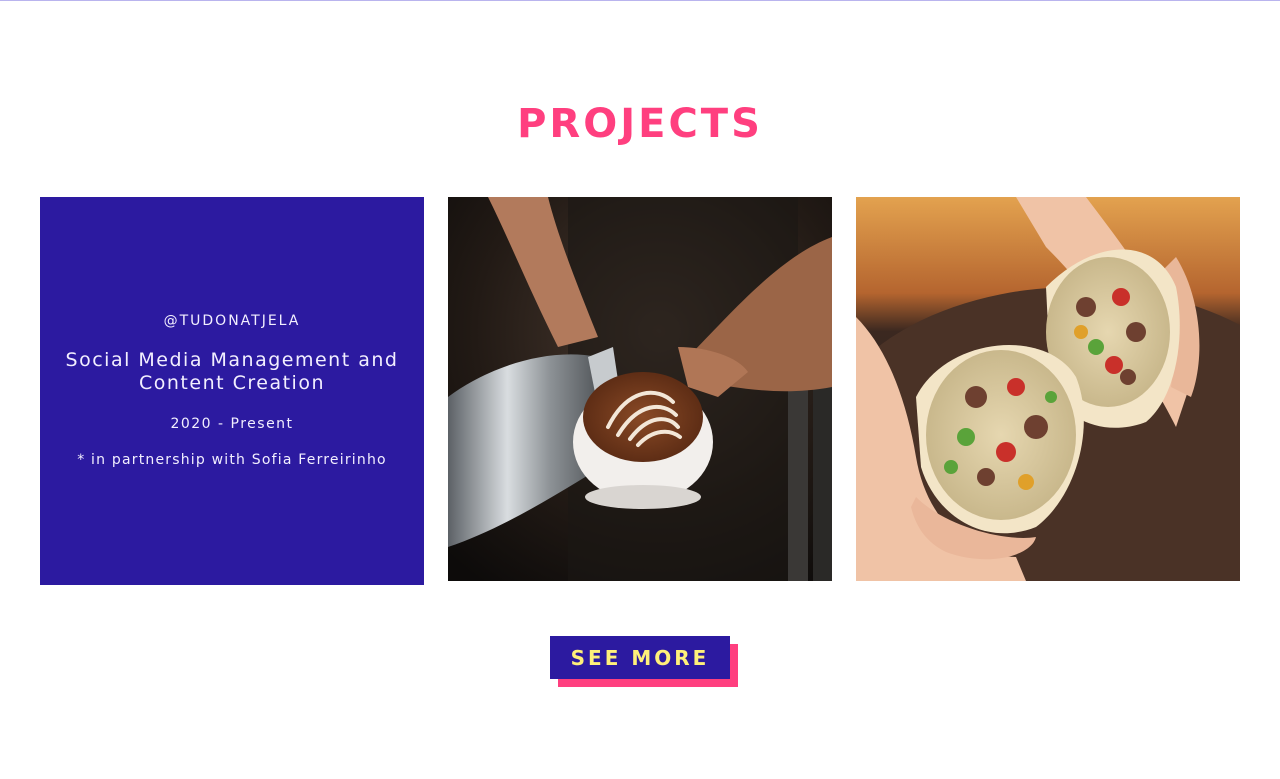 The width and height of the screenshot is (1280, 779). Describe the element at coordinates (640, 124) in the screenshot. I see `section-title: PROJECTS` at that location.